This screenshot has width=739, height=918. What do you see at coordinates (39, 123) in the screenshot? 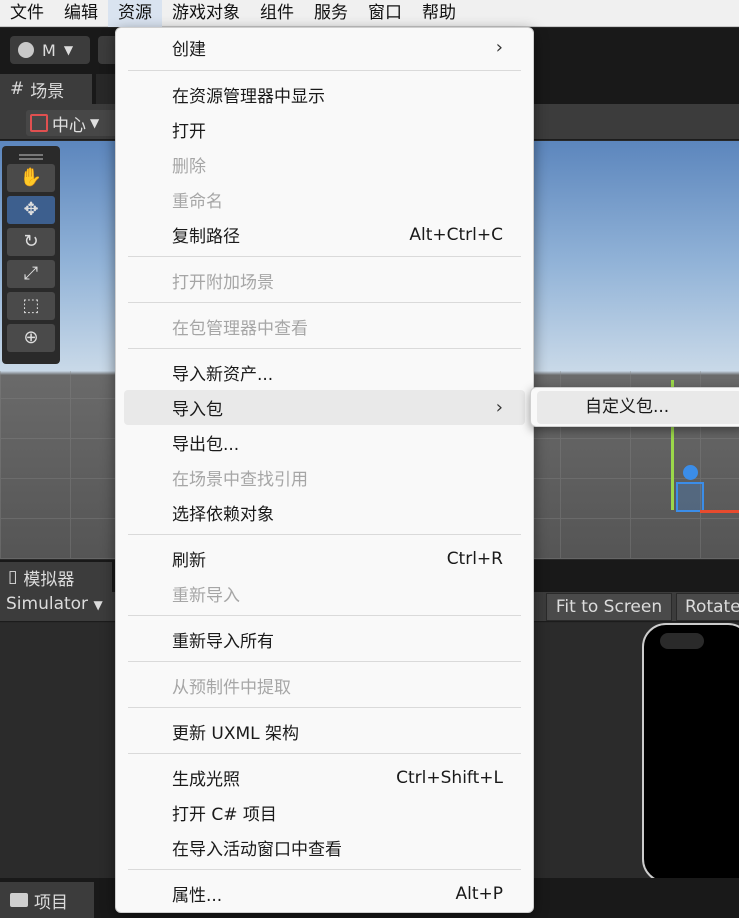
I see `pivot-icon` at bounding box center [39, 123].